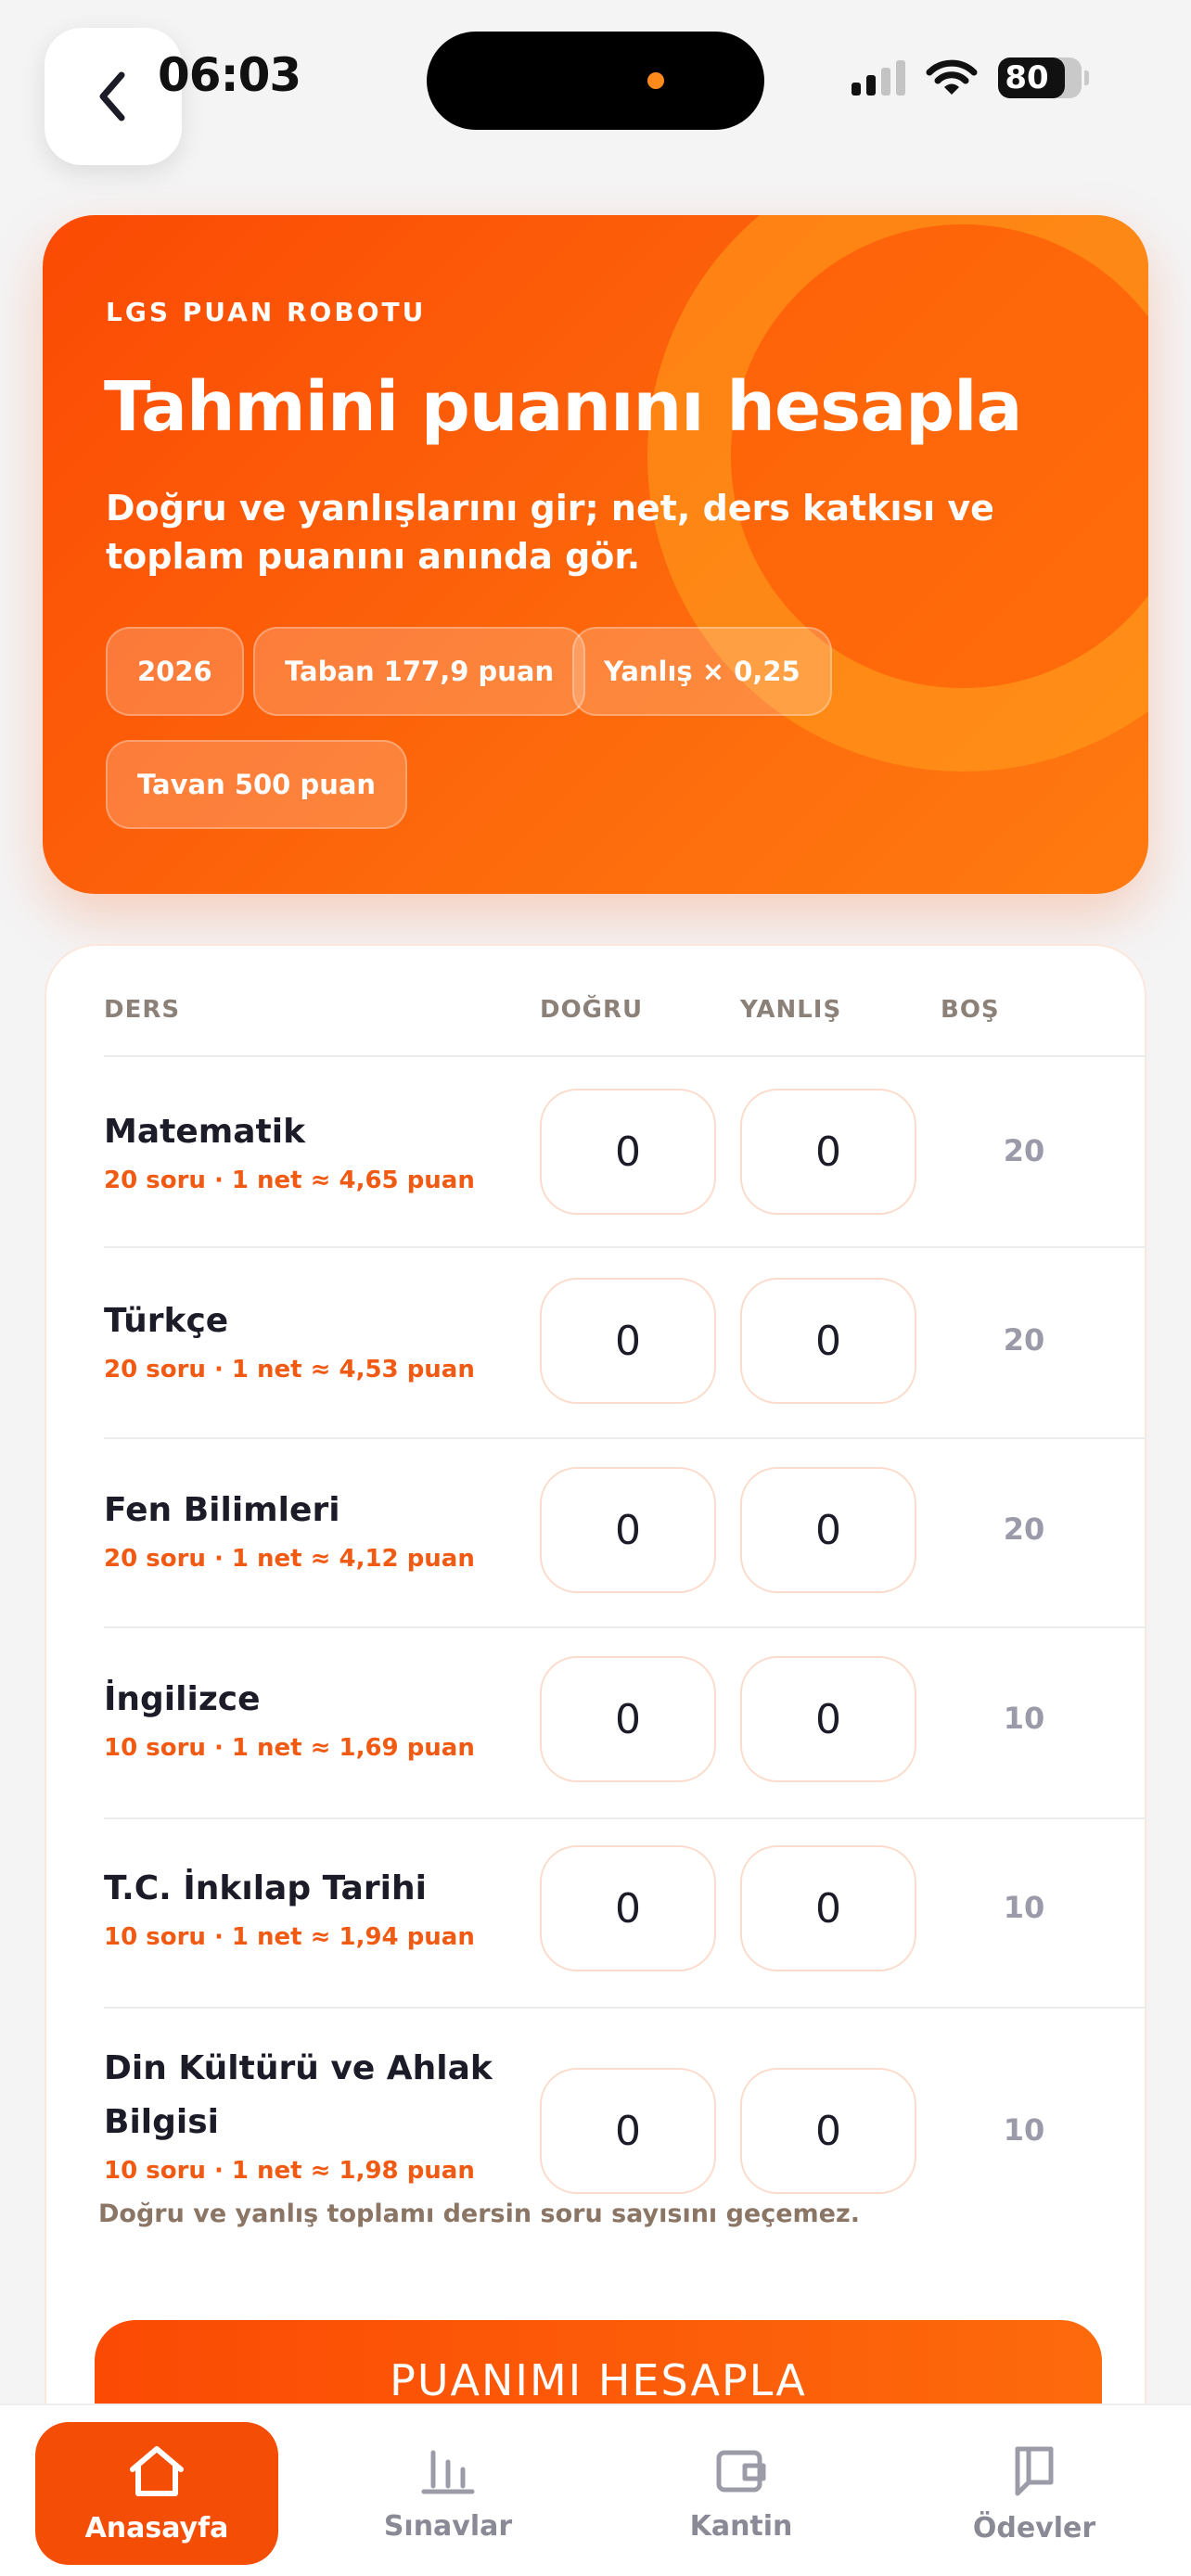 This screenshot has width=1191, height=2576. I want to click on book-icon, so click(1034, 2471).